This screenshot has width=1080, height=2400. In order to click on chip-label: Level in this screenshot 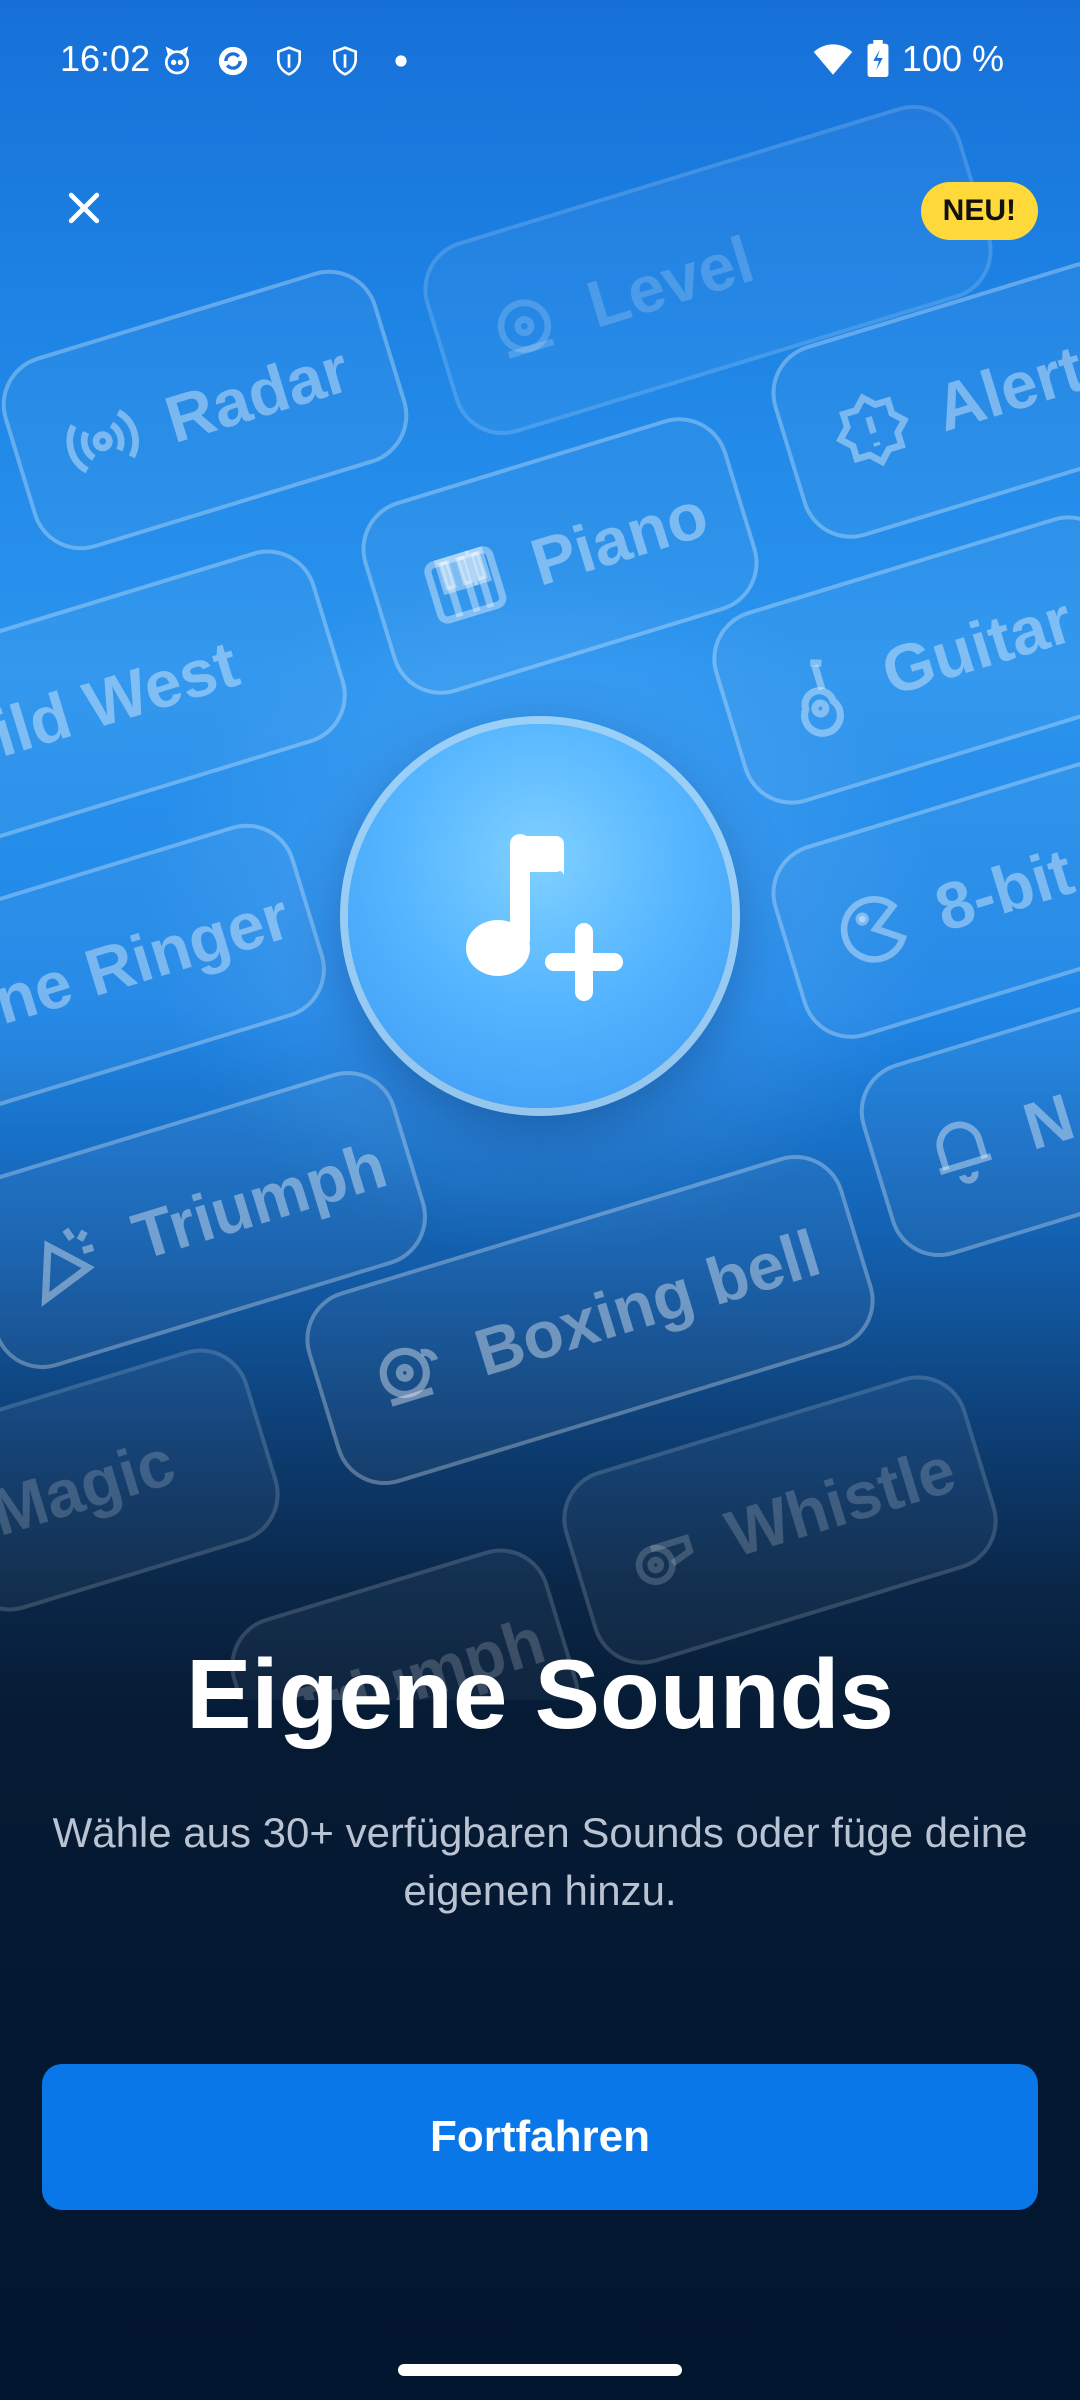, I will do `click(670, 281)`.